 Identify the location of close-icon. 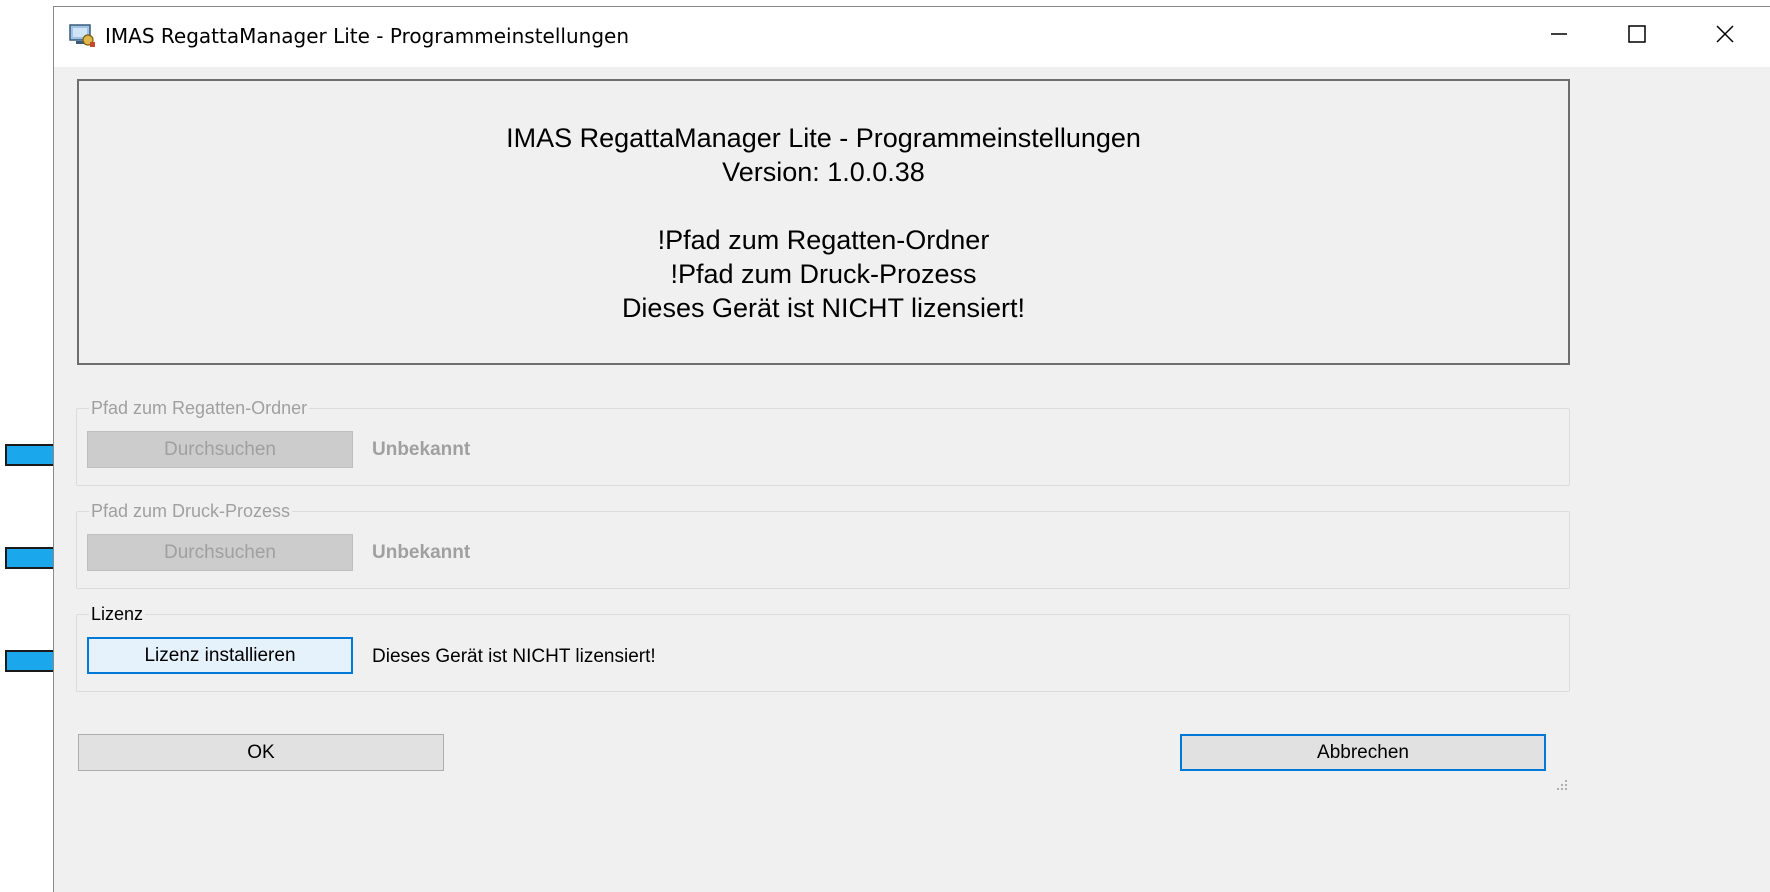
(1725, 35).